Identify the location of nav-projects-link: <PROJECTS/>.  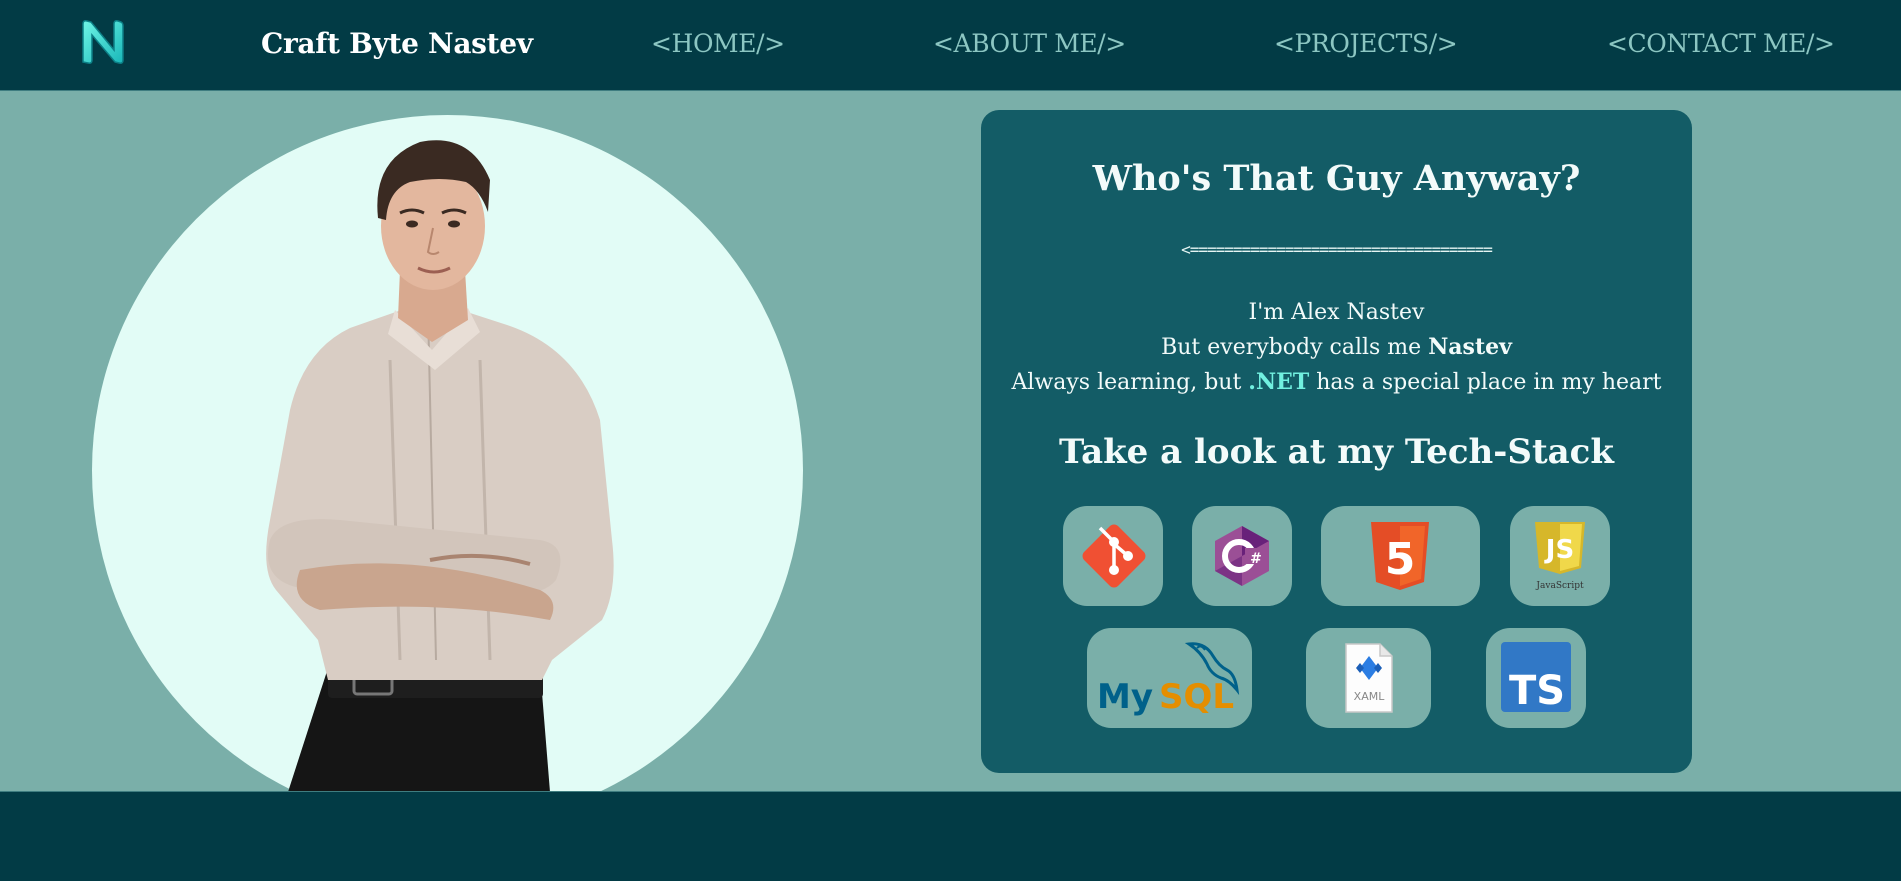
(1366, 43).